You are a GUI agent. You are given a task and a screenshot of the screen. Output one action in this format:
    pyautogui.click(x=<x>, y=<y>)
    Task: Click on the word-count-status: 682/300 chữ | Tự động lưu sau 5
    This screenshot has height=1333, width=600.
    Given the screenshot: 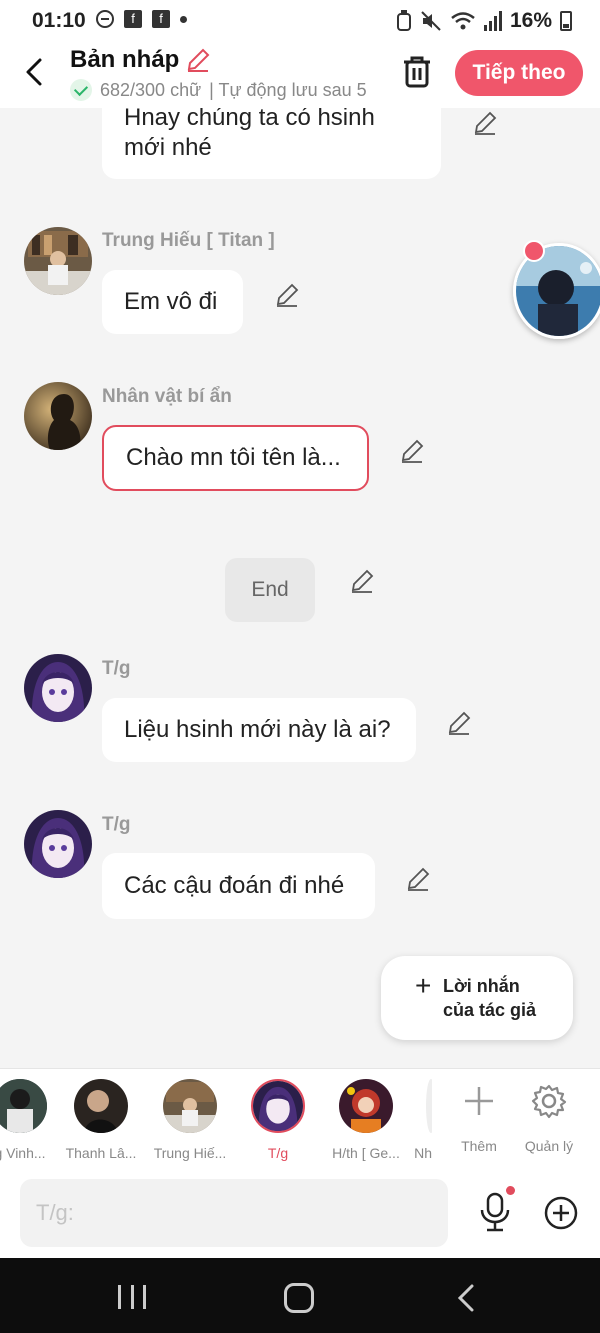 What is the action you would take?
    pyautogui.click(x=224, y=90)
    